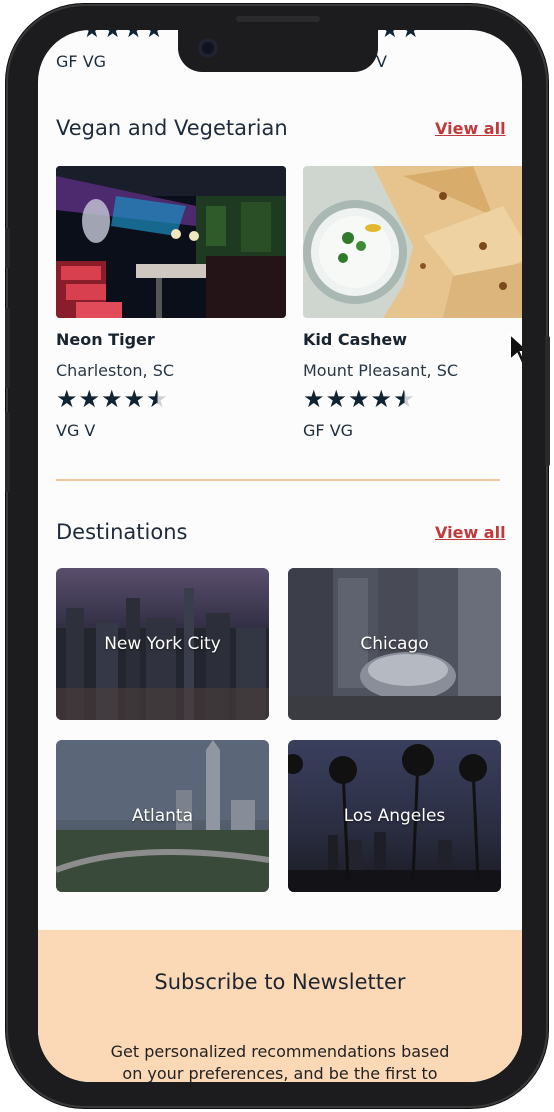 The width and height of the screenshot is (554, 1112). I want to click on destination-label: Atlanta, so click(162, 816).